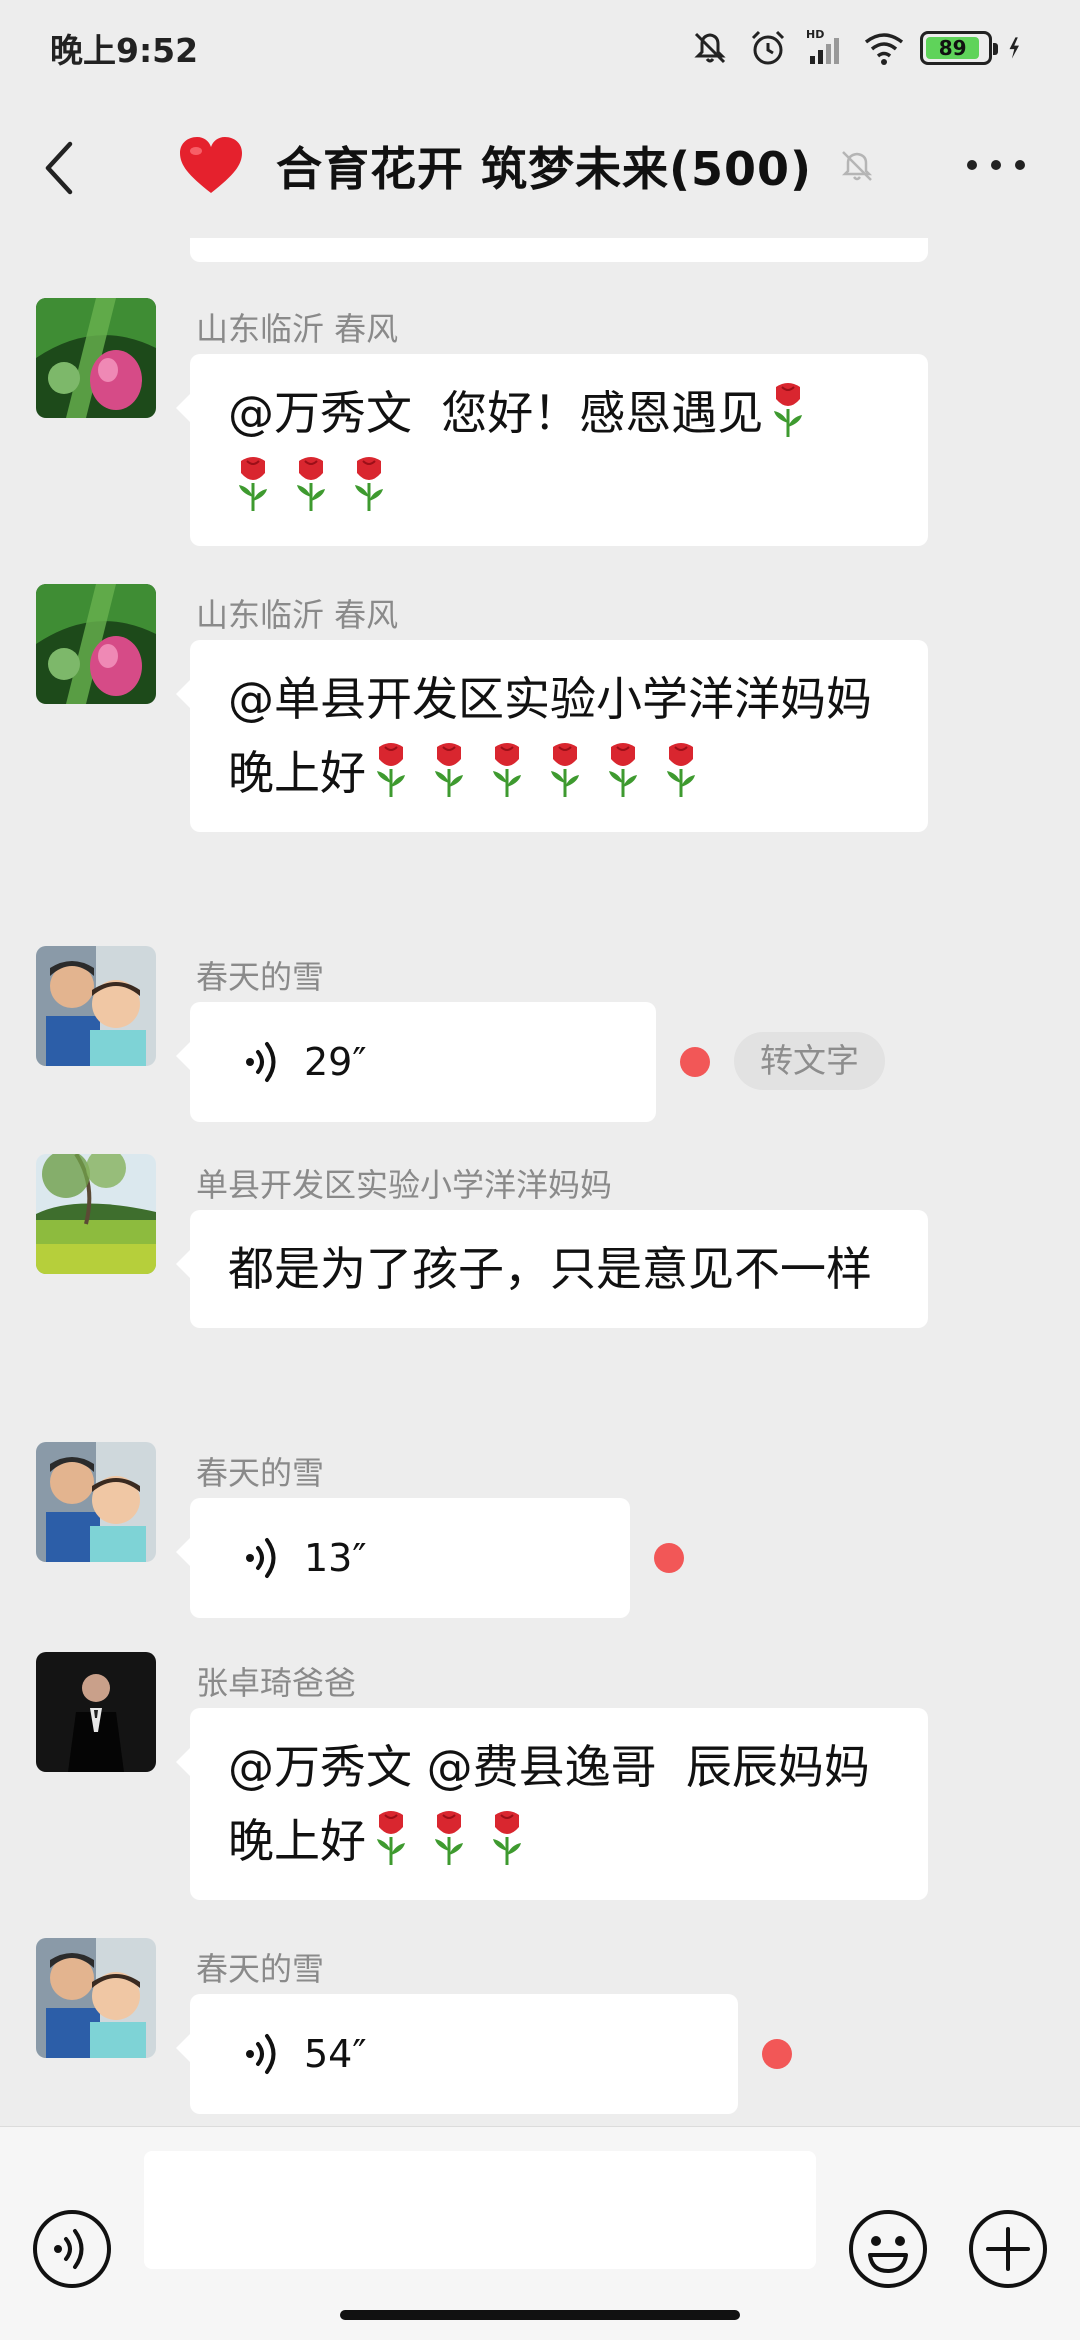 This screenshot has width=1080, height=2340. What do you see at coordinates (996, 165) in the screenshot?
I see `more-dots-icon` at bounding box center [996, 165].